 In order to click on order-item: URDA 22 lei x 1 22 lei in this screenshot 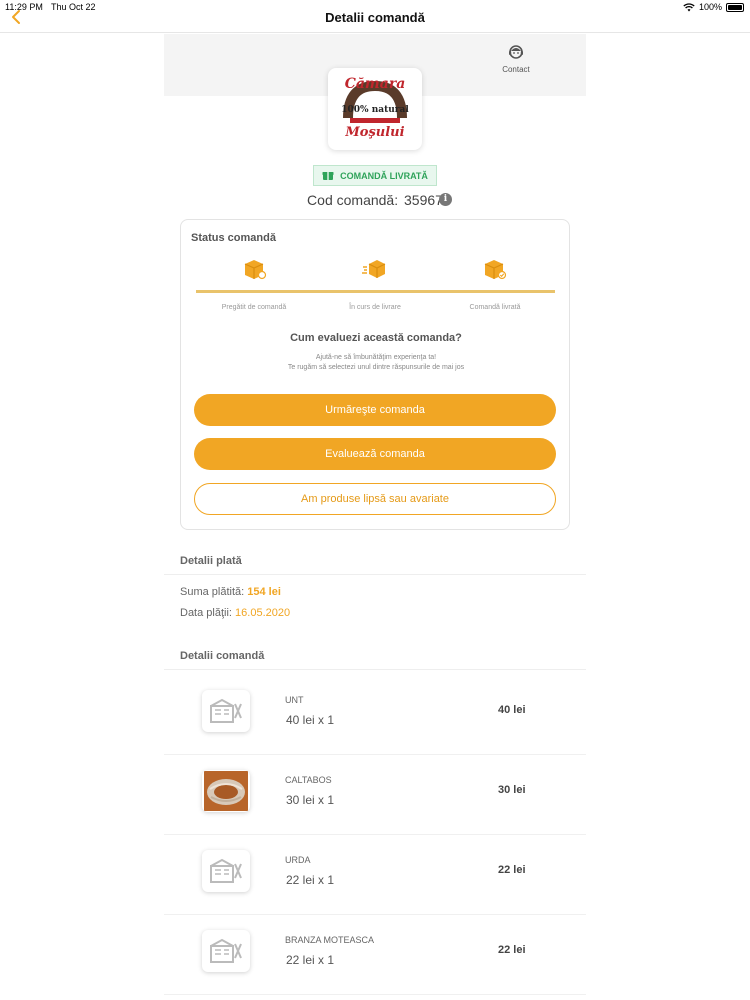, I will do `click(375, 875)`.